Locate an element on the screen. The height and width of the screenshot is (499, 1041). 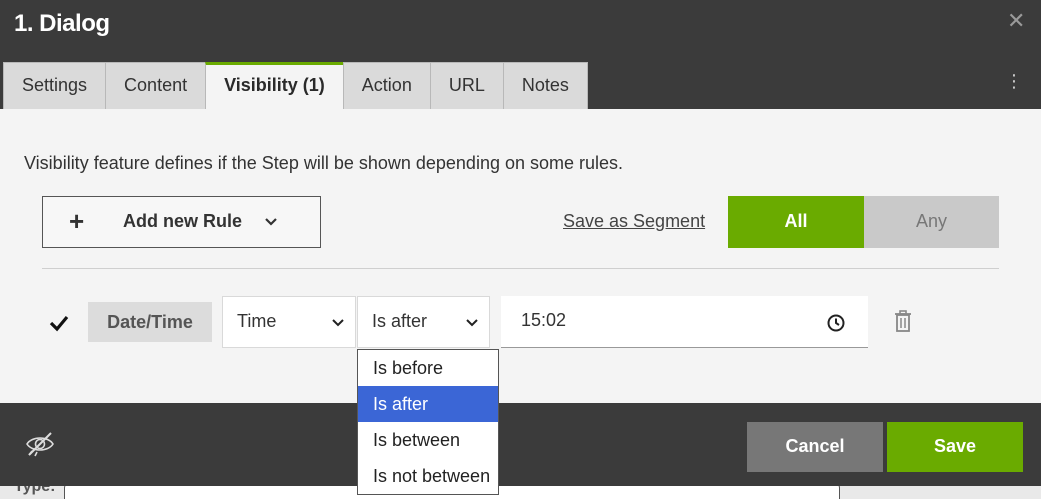
rule-type-chip: Date/Time is located at coordinates (150, 322).